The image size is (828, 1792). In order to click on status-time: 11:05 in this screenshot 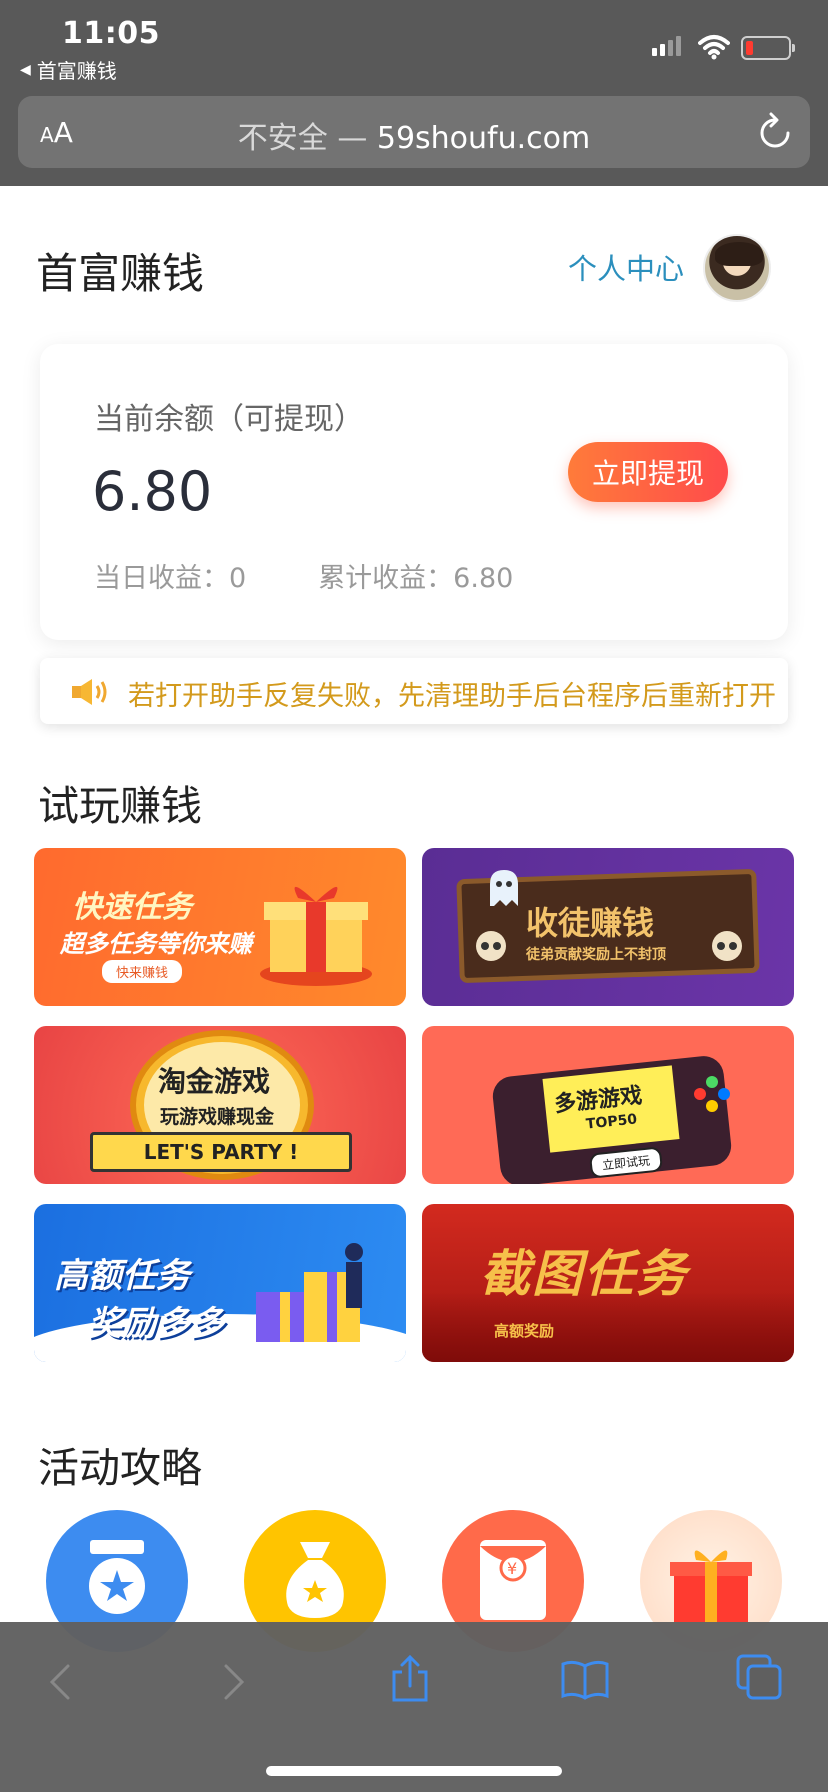, I will do `click(111, 33)`.